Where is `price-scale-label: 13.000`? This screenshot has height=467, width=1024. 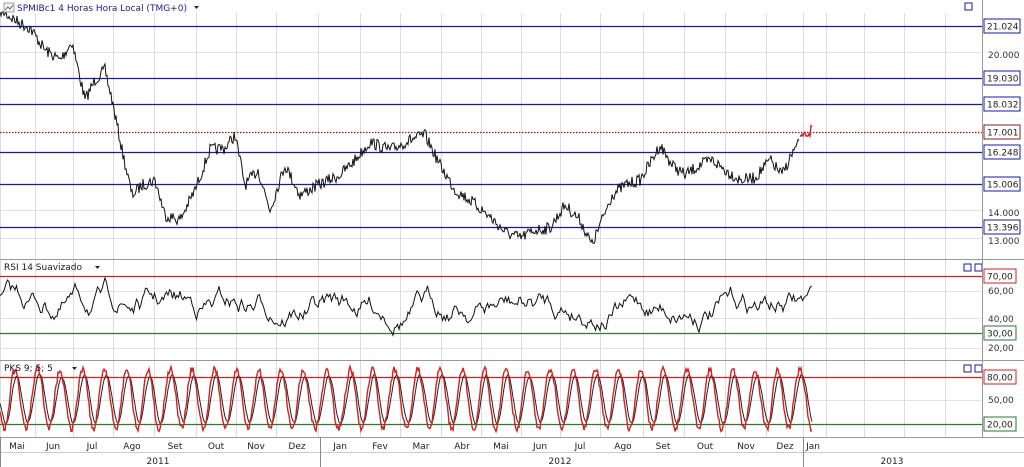 price-scale-label: 13.000 is located at coordinates (1004, 242).